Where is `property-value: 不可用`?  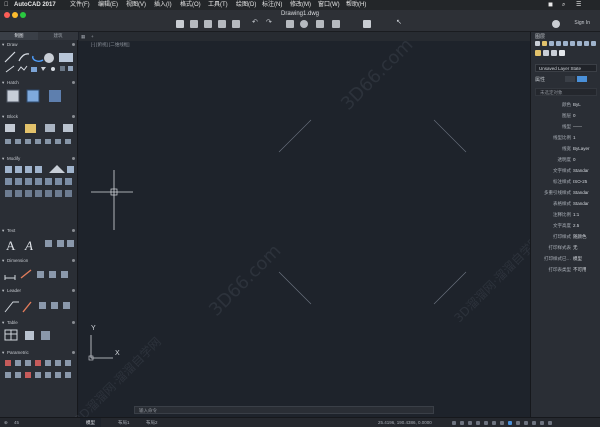
property-value: 不可用 is located at coordinates (586, 269).